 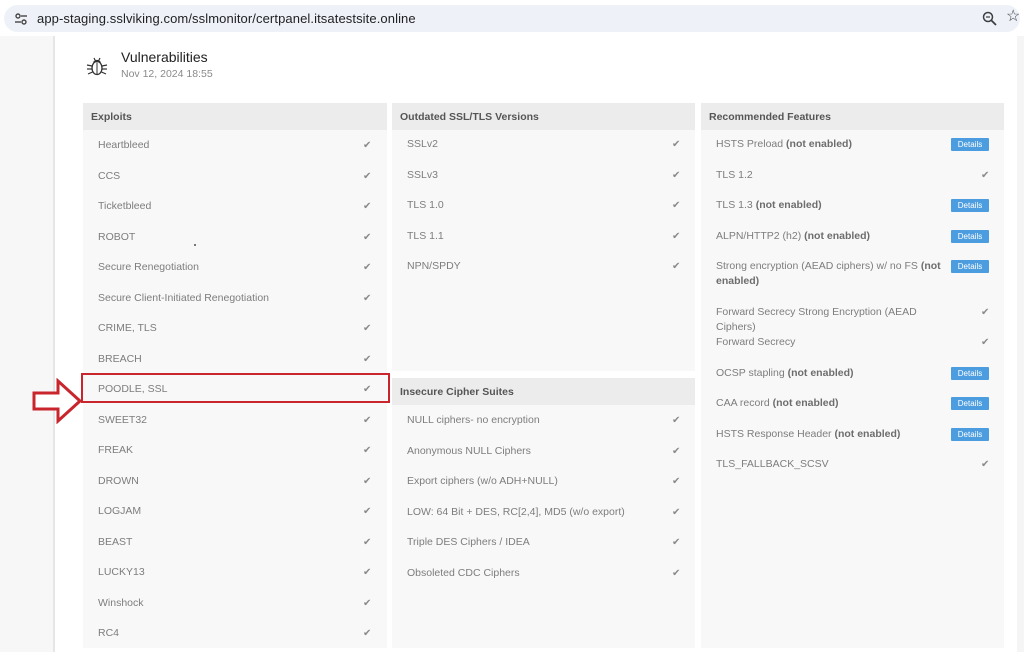 What do you see at coordinates (738, 281) in the screenshot?
I see `status-text: enabled)` at bounding box center [738, 281].